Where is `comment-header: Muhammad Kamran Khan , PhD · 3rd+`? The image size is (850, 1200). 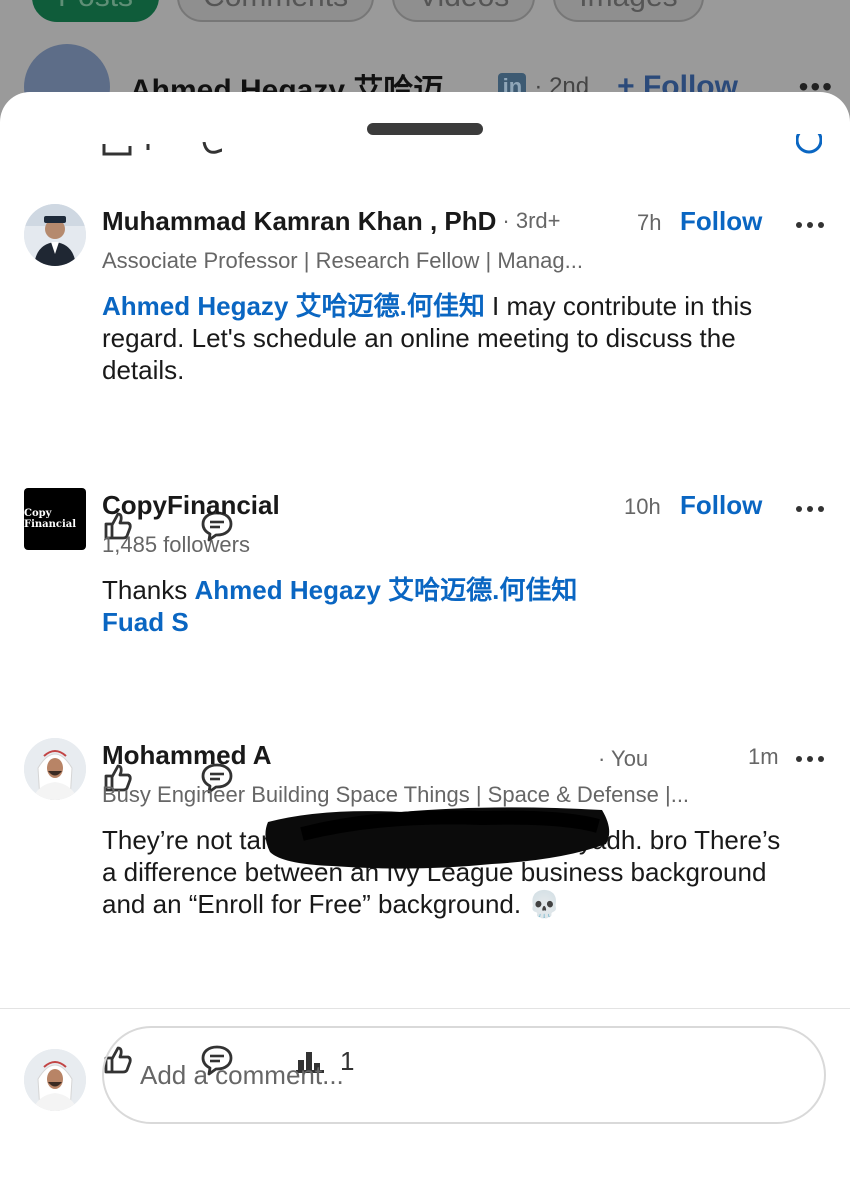
comment-header: Muhammad Kamran Khan , PhD · 3rd+ is located at coordinates (331, 221).